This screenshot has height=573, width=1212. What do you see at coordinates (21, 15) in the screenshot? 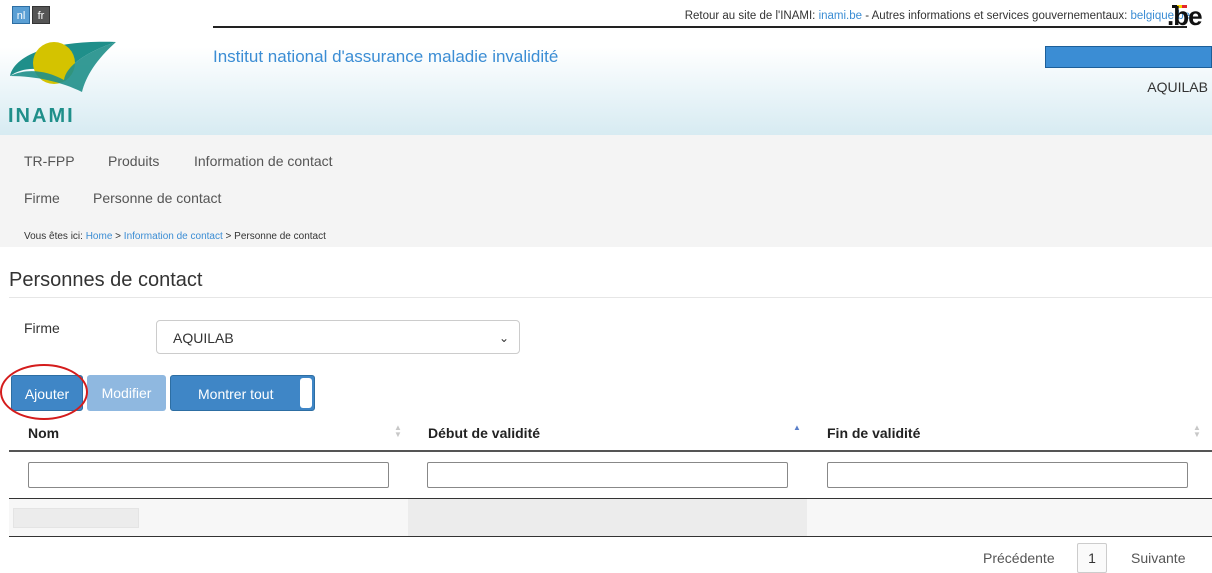
I see `language-nl-button: nl` at bounding box center [21, 15].